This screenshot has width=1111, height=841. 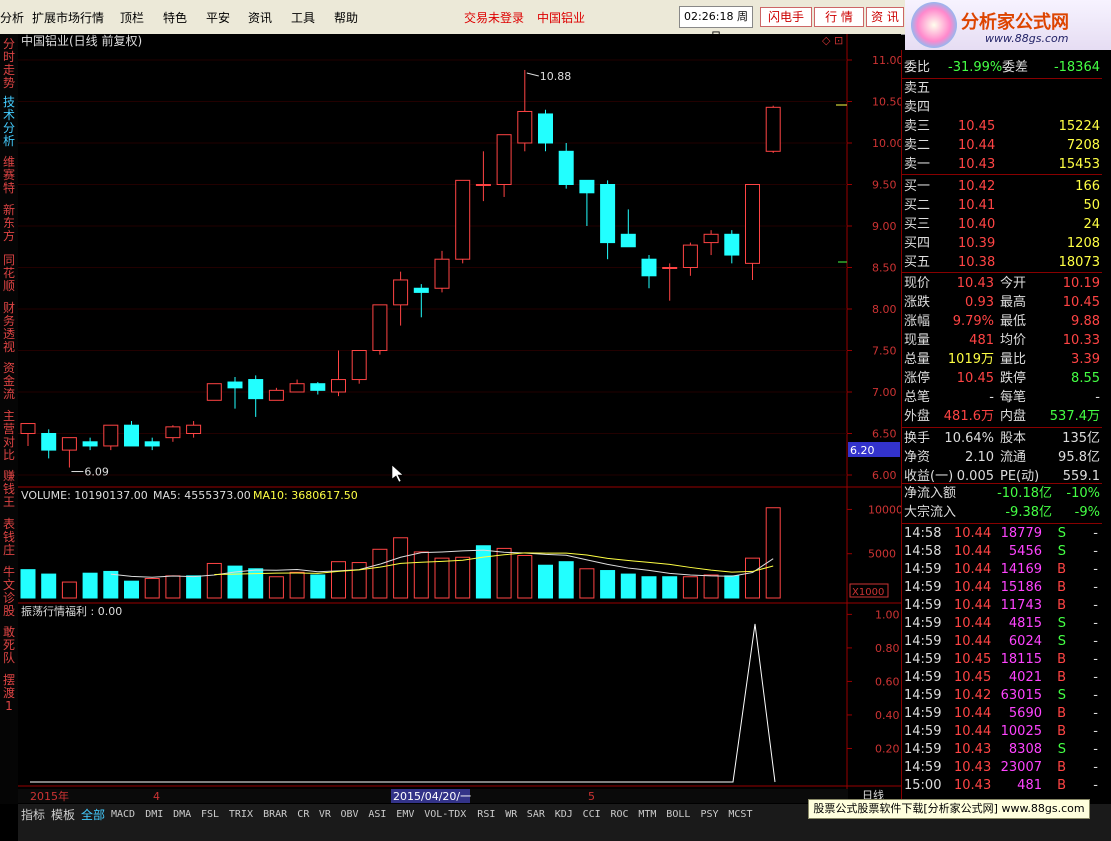 I want to click on stat-row: 外盘 481.6万 内盘 537.4万, so click(x=1001, y=416).